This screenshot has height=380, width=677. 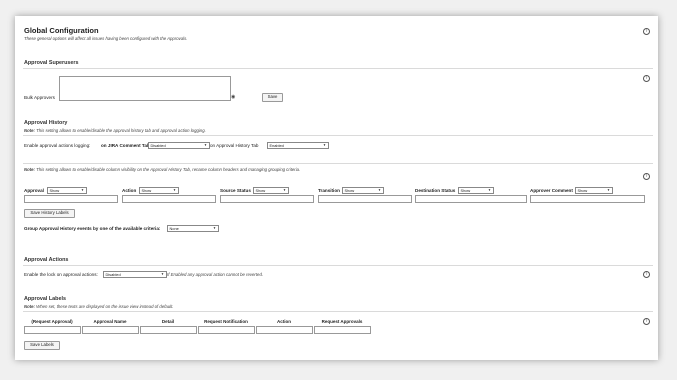 What do you see at coordinates (110, 321) in the screenshot?
I see `label-col-approval-name: Approval Name` at bounding box center [110, 321].